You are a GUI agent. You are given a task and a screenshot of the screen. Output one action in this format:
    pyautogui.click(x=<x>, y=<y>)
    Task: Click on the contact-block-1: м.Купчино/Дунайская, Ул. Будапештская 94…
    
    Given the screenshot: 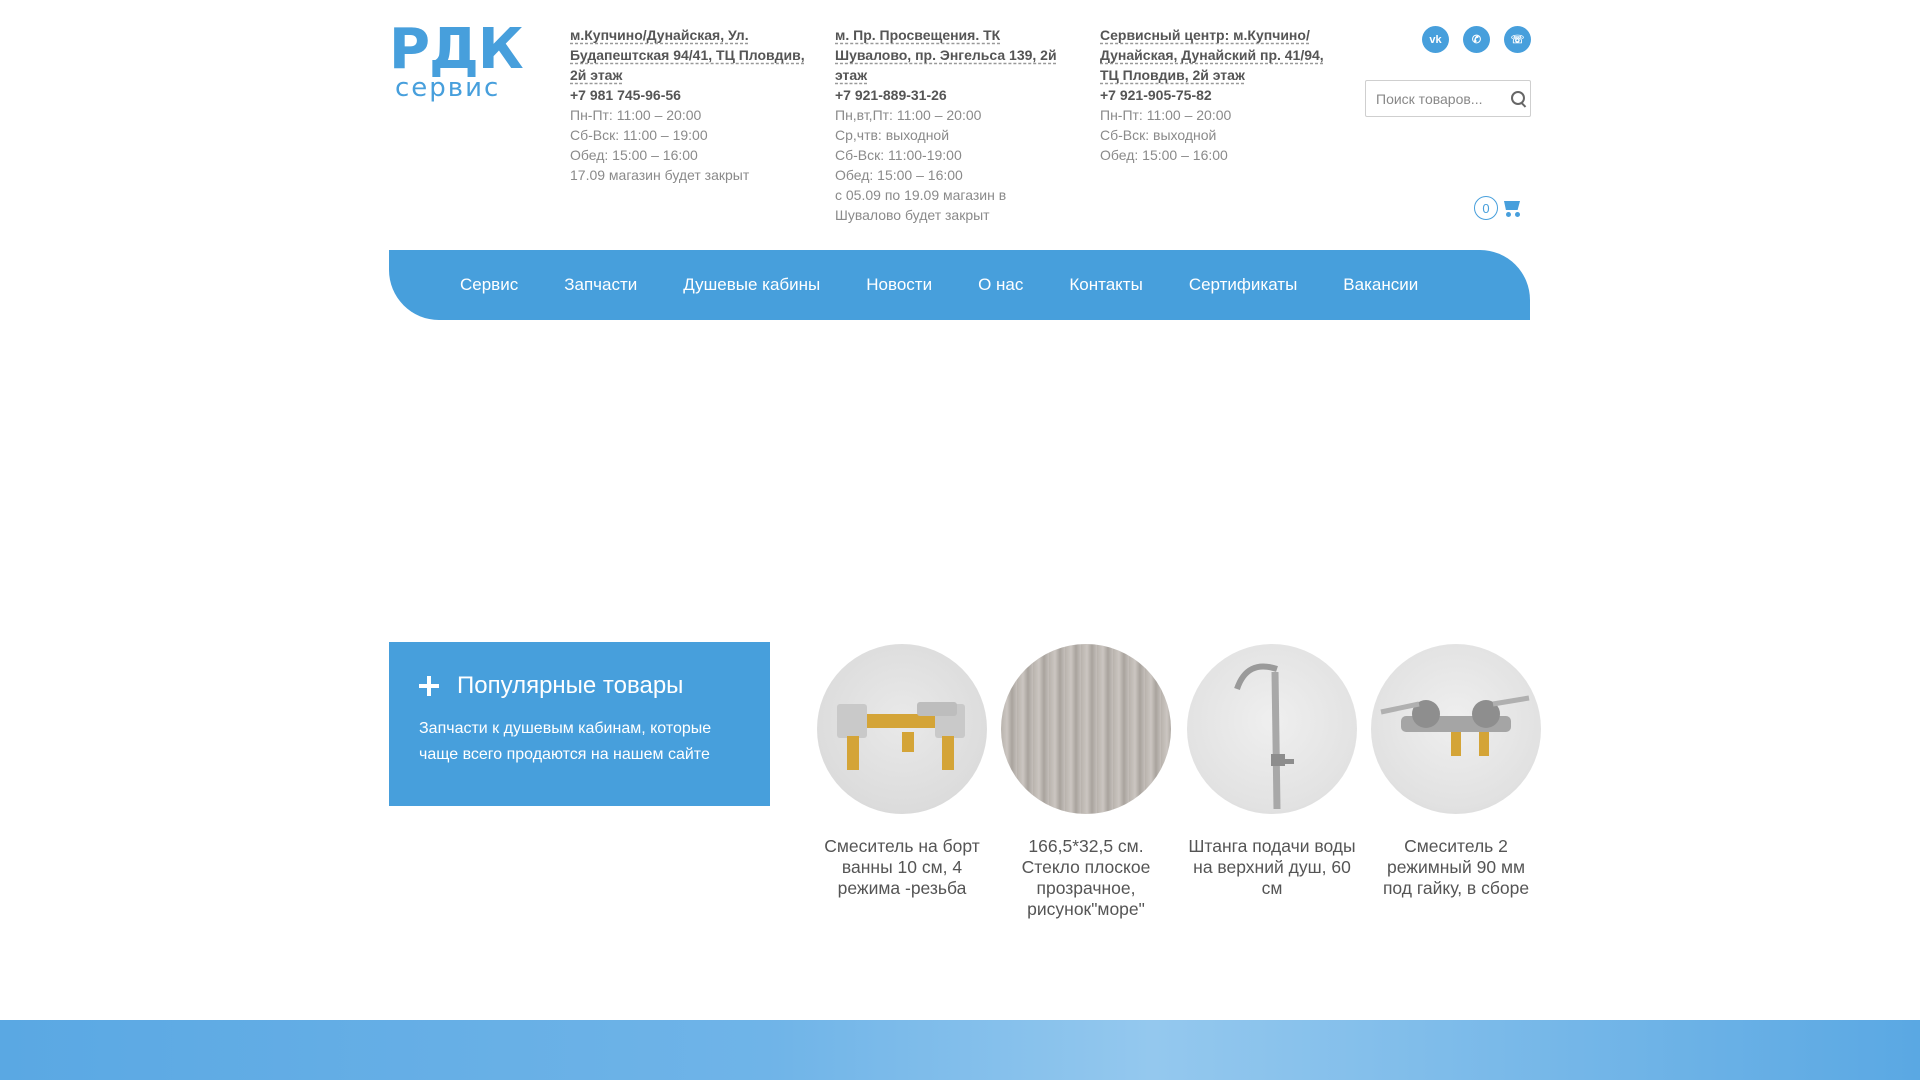 What is the action you would take?
    pyautogui.click(x=687, y=105)
    